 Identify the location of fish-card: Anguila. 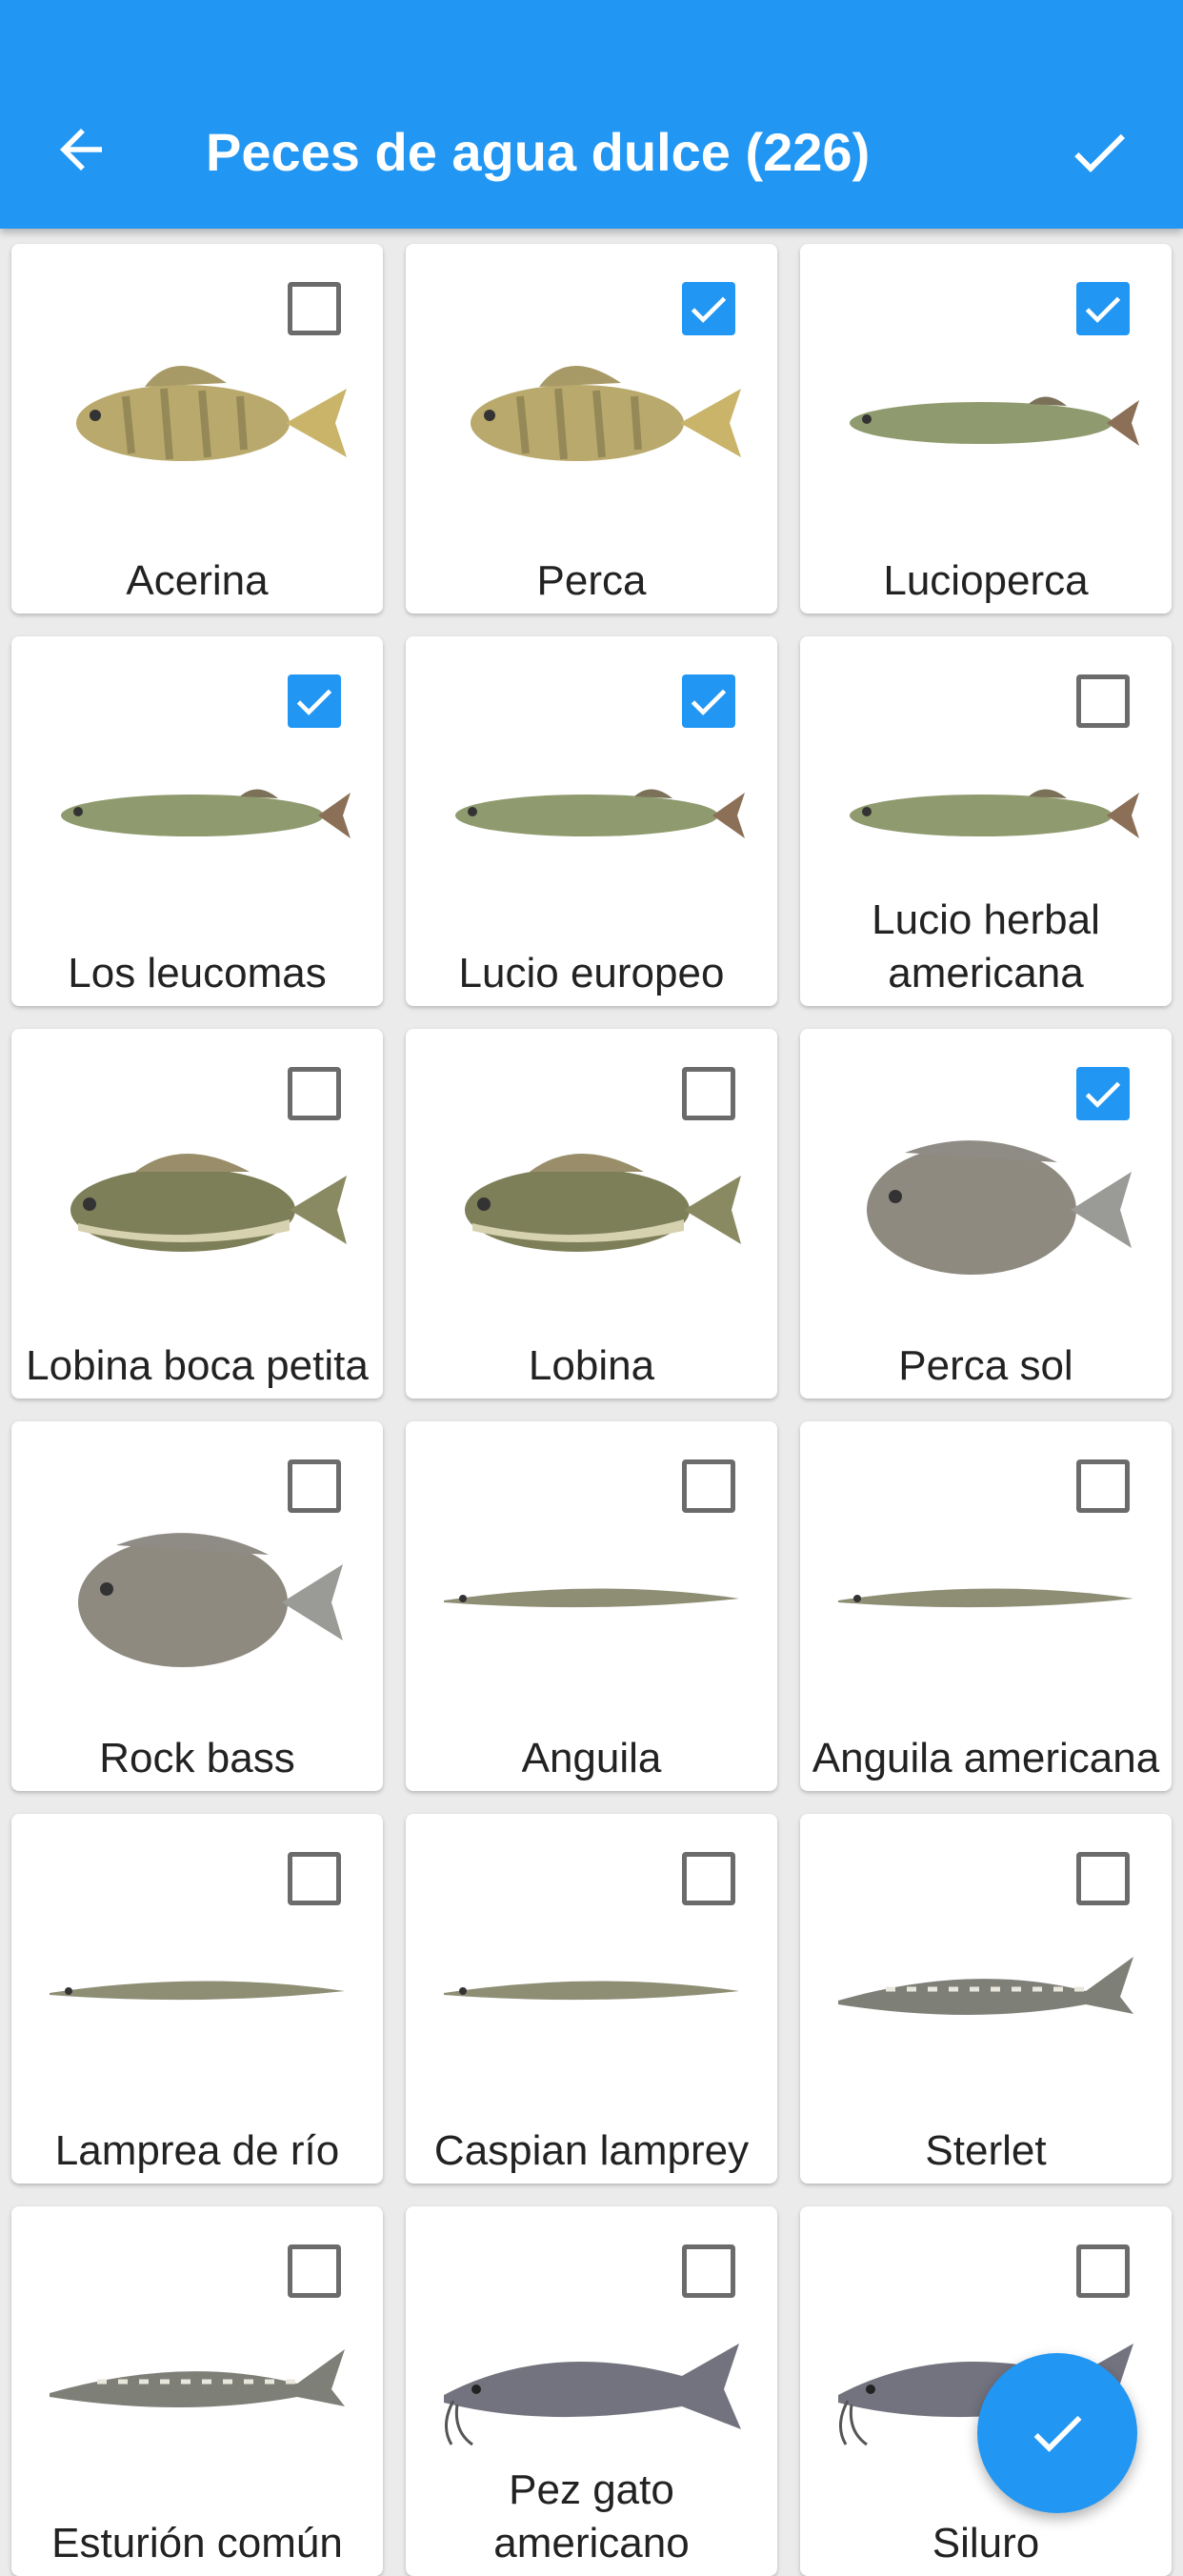
(591, 1606).